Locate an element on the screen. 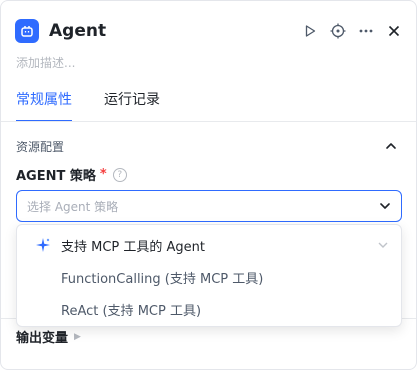  caret-right-icon: ▶ is located at coordinates (77, 336).